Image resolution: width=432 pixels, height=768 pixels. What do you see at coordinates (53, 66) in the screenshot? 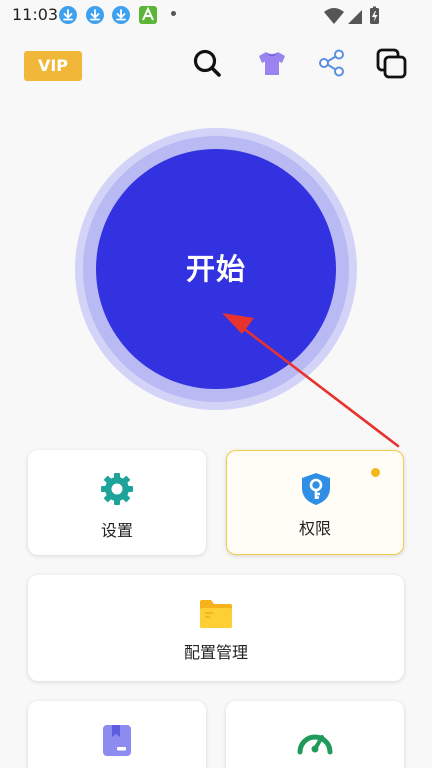
I see `vip-badge: VIP` at bounding box center [53, 66].